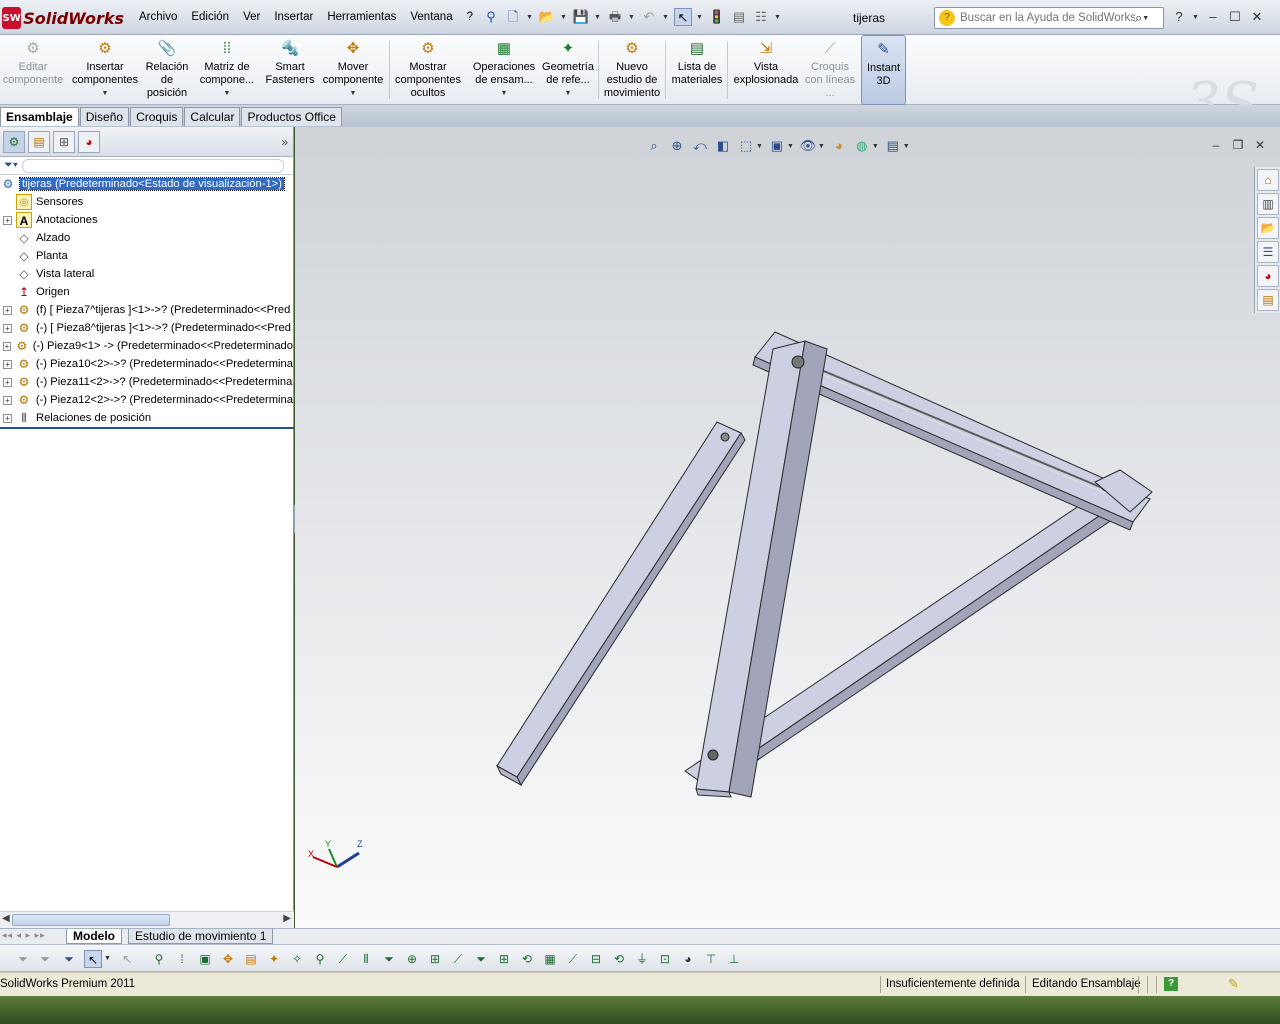 This screenshot has height=1024, width=1280. Describe the element at coordinates (470, 17) in the screenshot. I see `menu-help: ?` at that location.